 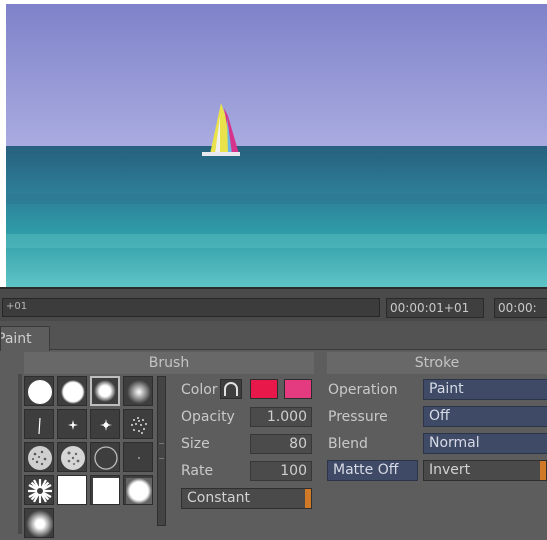 What do you see at coordinates (199, 390) in the screenshot?
I see `color-label: Color` at bounding box center [199, 390].